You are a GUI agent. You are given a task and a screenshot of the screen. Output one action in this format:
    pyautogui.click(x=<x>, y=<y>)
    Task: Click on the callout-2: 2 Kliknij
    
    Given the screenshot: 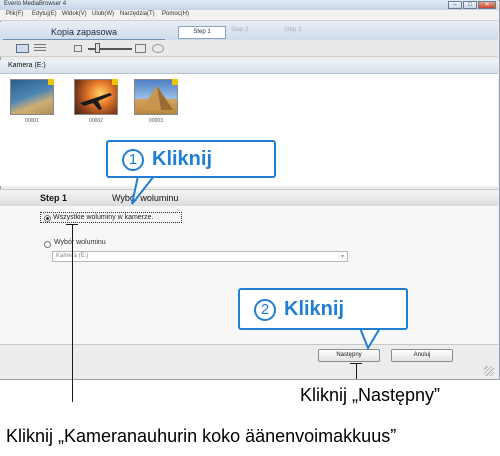 What is the action you would take?
    pyautogui.click(x=323, y=309)
    